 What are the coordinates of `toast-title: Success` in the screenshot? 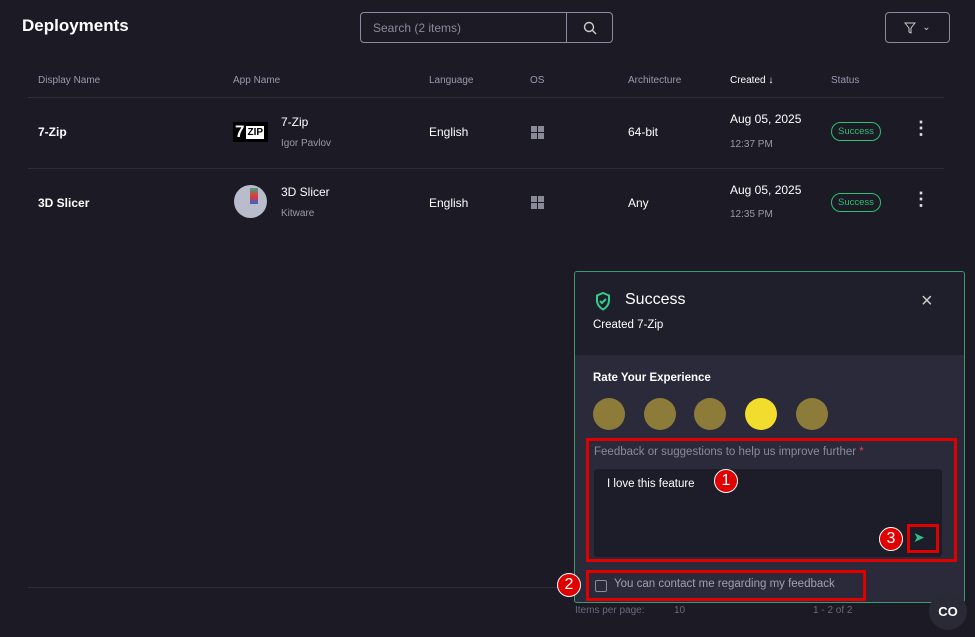 It's located at (655, 299).